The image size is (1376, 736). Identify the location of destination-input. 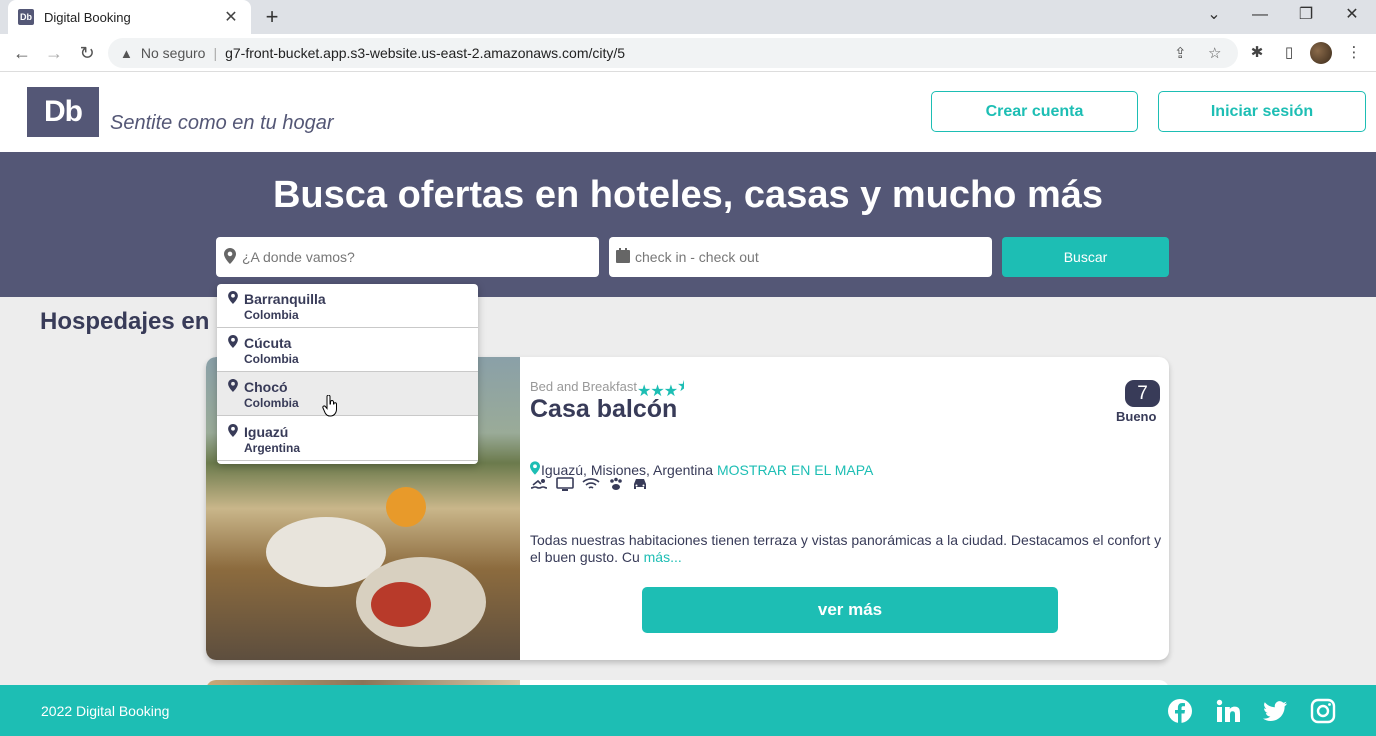
(412, 257).